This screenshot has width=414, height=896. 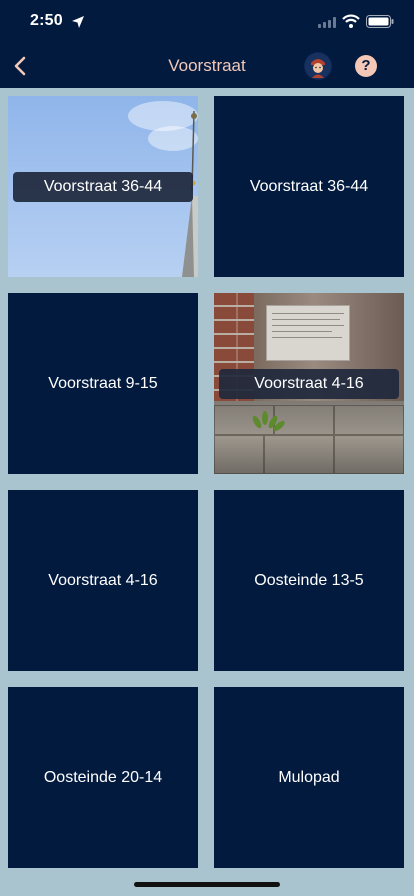 What do you see at coordinates (351, 21) in the screenshot?
I see `wifi-icon` at bounding box center [351, 21].